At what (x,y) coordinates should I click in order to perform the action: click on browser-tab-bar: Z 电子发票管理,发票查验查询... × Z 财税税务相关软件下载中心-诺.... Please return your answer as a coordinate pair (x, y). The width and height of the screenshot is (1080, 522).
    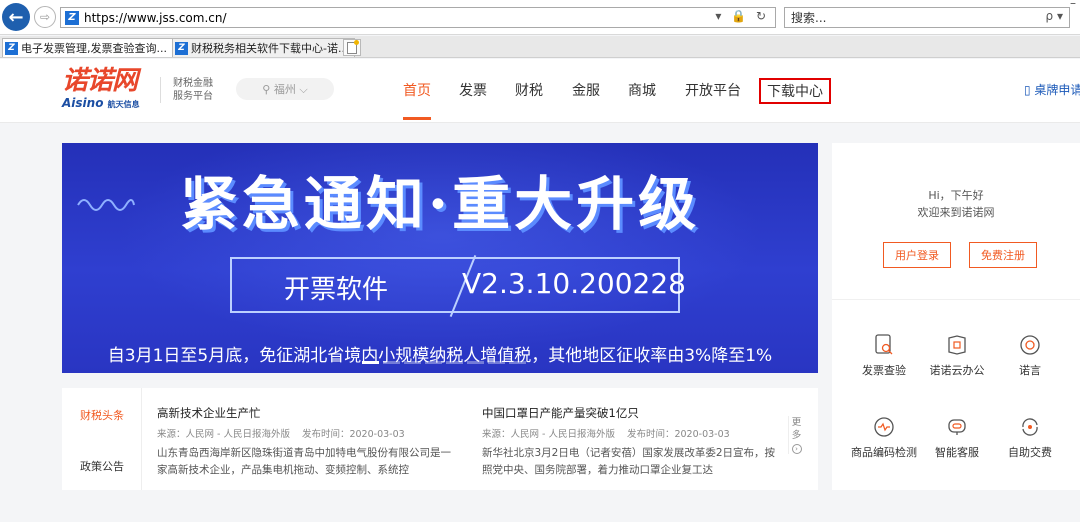
    Looking at the image, I should click on (540, 47).